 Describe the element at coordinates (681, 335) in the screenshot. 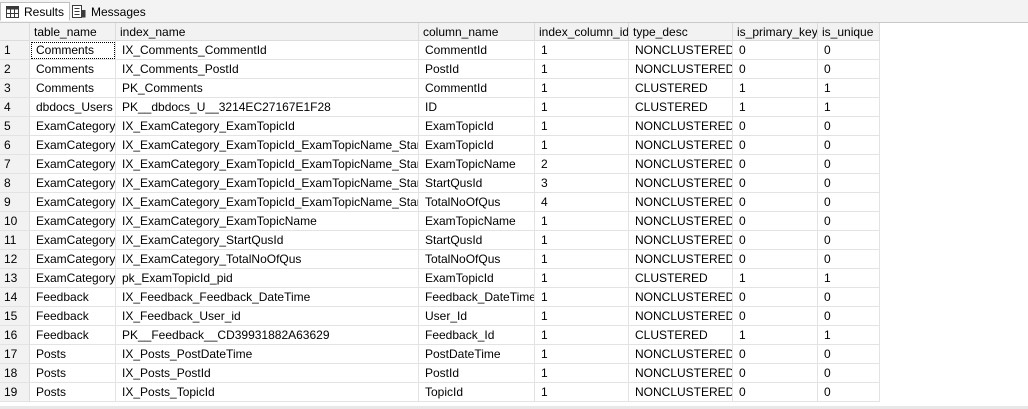

I see `cell-type-desc: CLUSTERED` at that location.